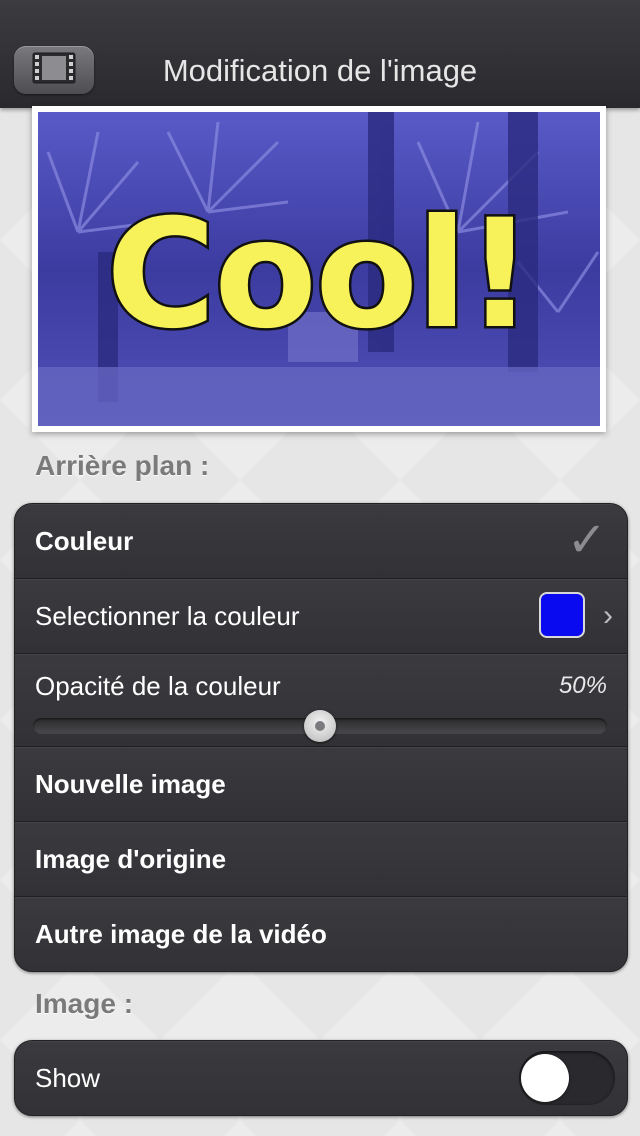  Describe the element at coordinates (320, 726) in the screenshot. I see `opacity-slider-thumb` at that location.